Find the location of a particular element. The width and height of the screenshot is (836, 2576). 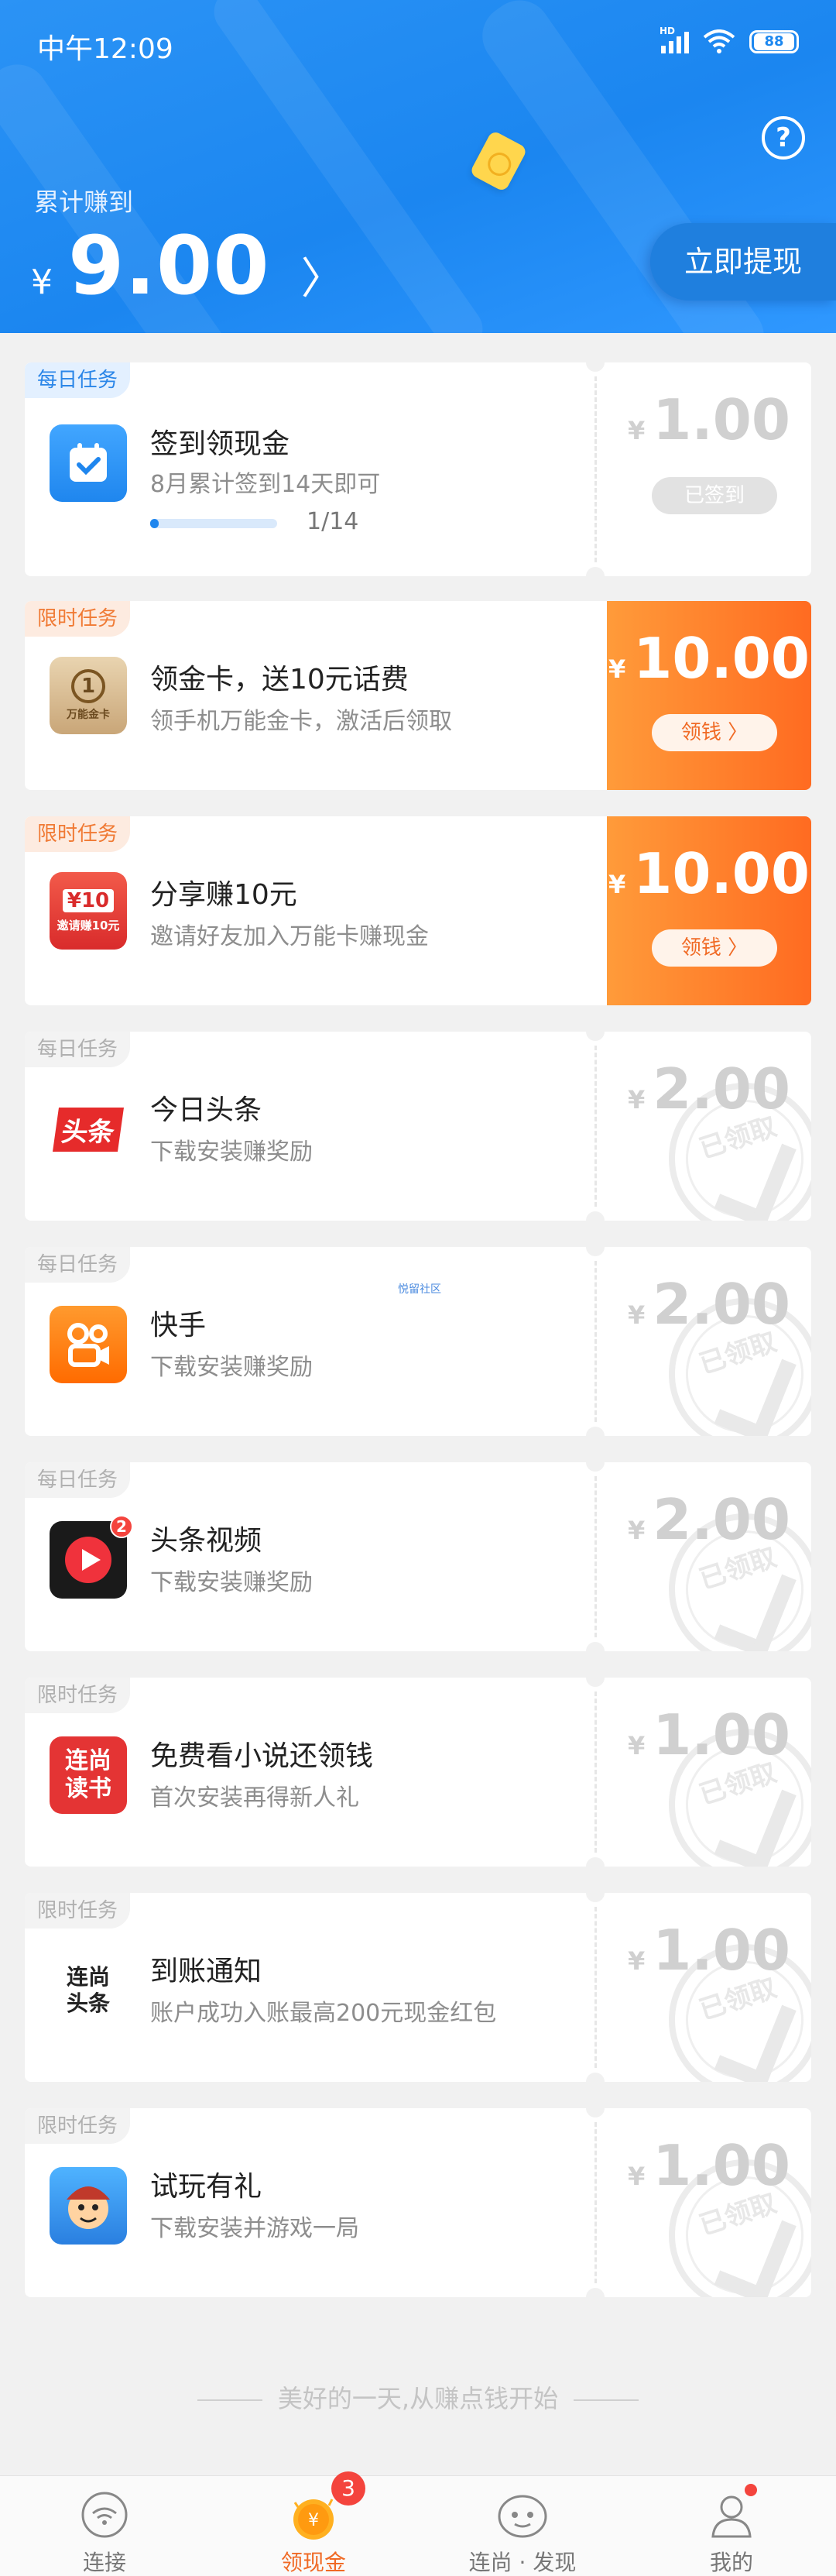

status-time: 中午12:09 is located at coordinates (105, 49).